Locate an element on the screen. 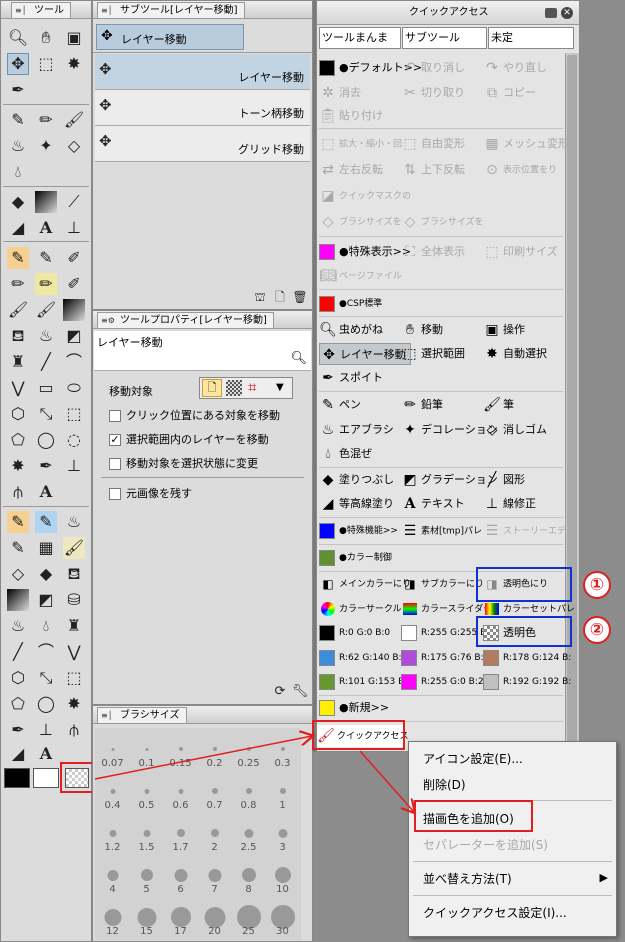  brush-size-preset: 17 is located at coordinates (180, 918).